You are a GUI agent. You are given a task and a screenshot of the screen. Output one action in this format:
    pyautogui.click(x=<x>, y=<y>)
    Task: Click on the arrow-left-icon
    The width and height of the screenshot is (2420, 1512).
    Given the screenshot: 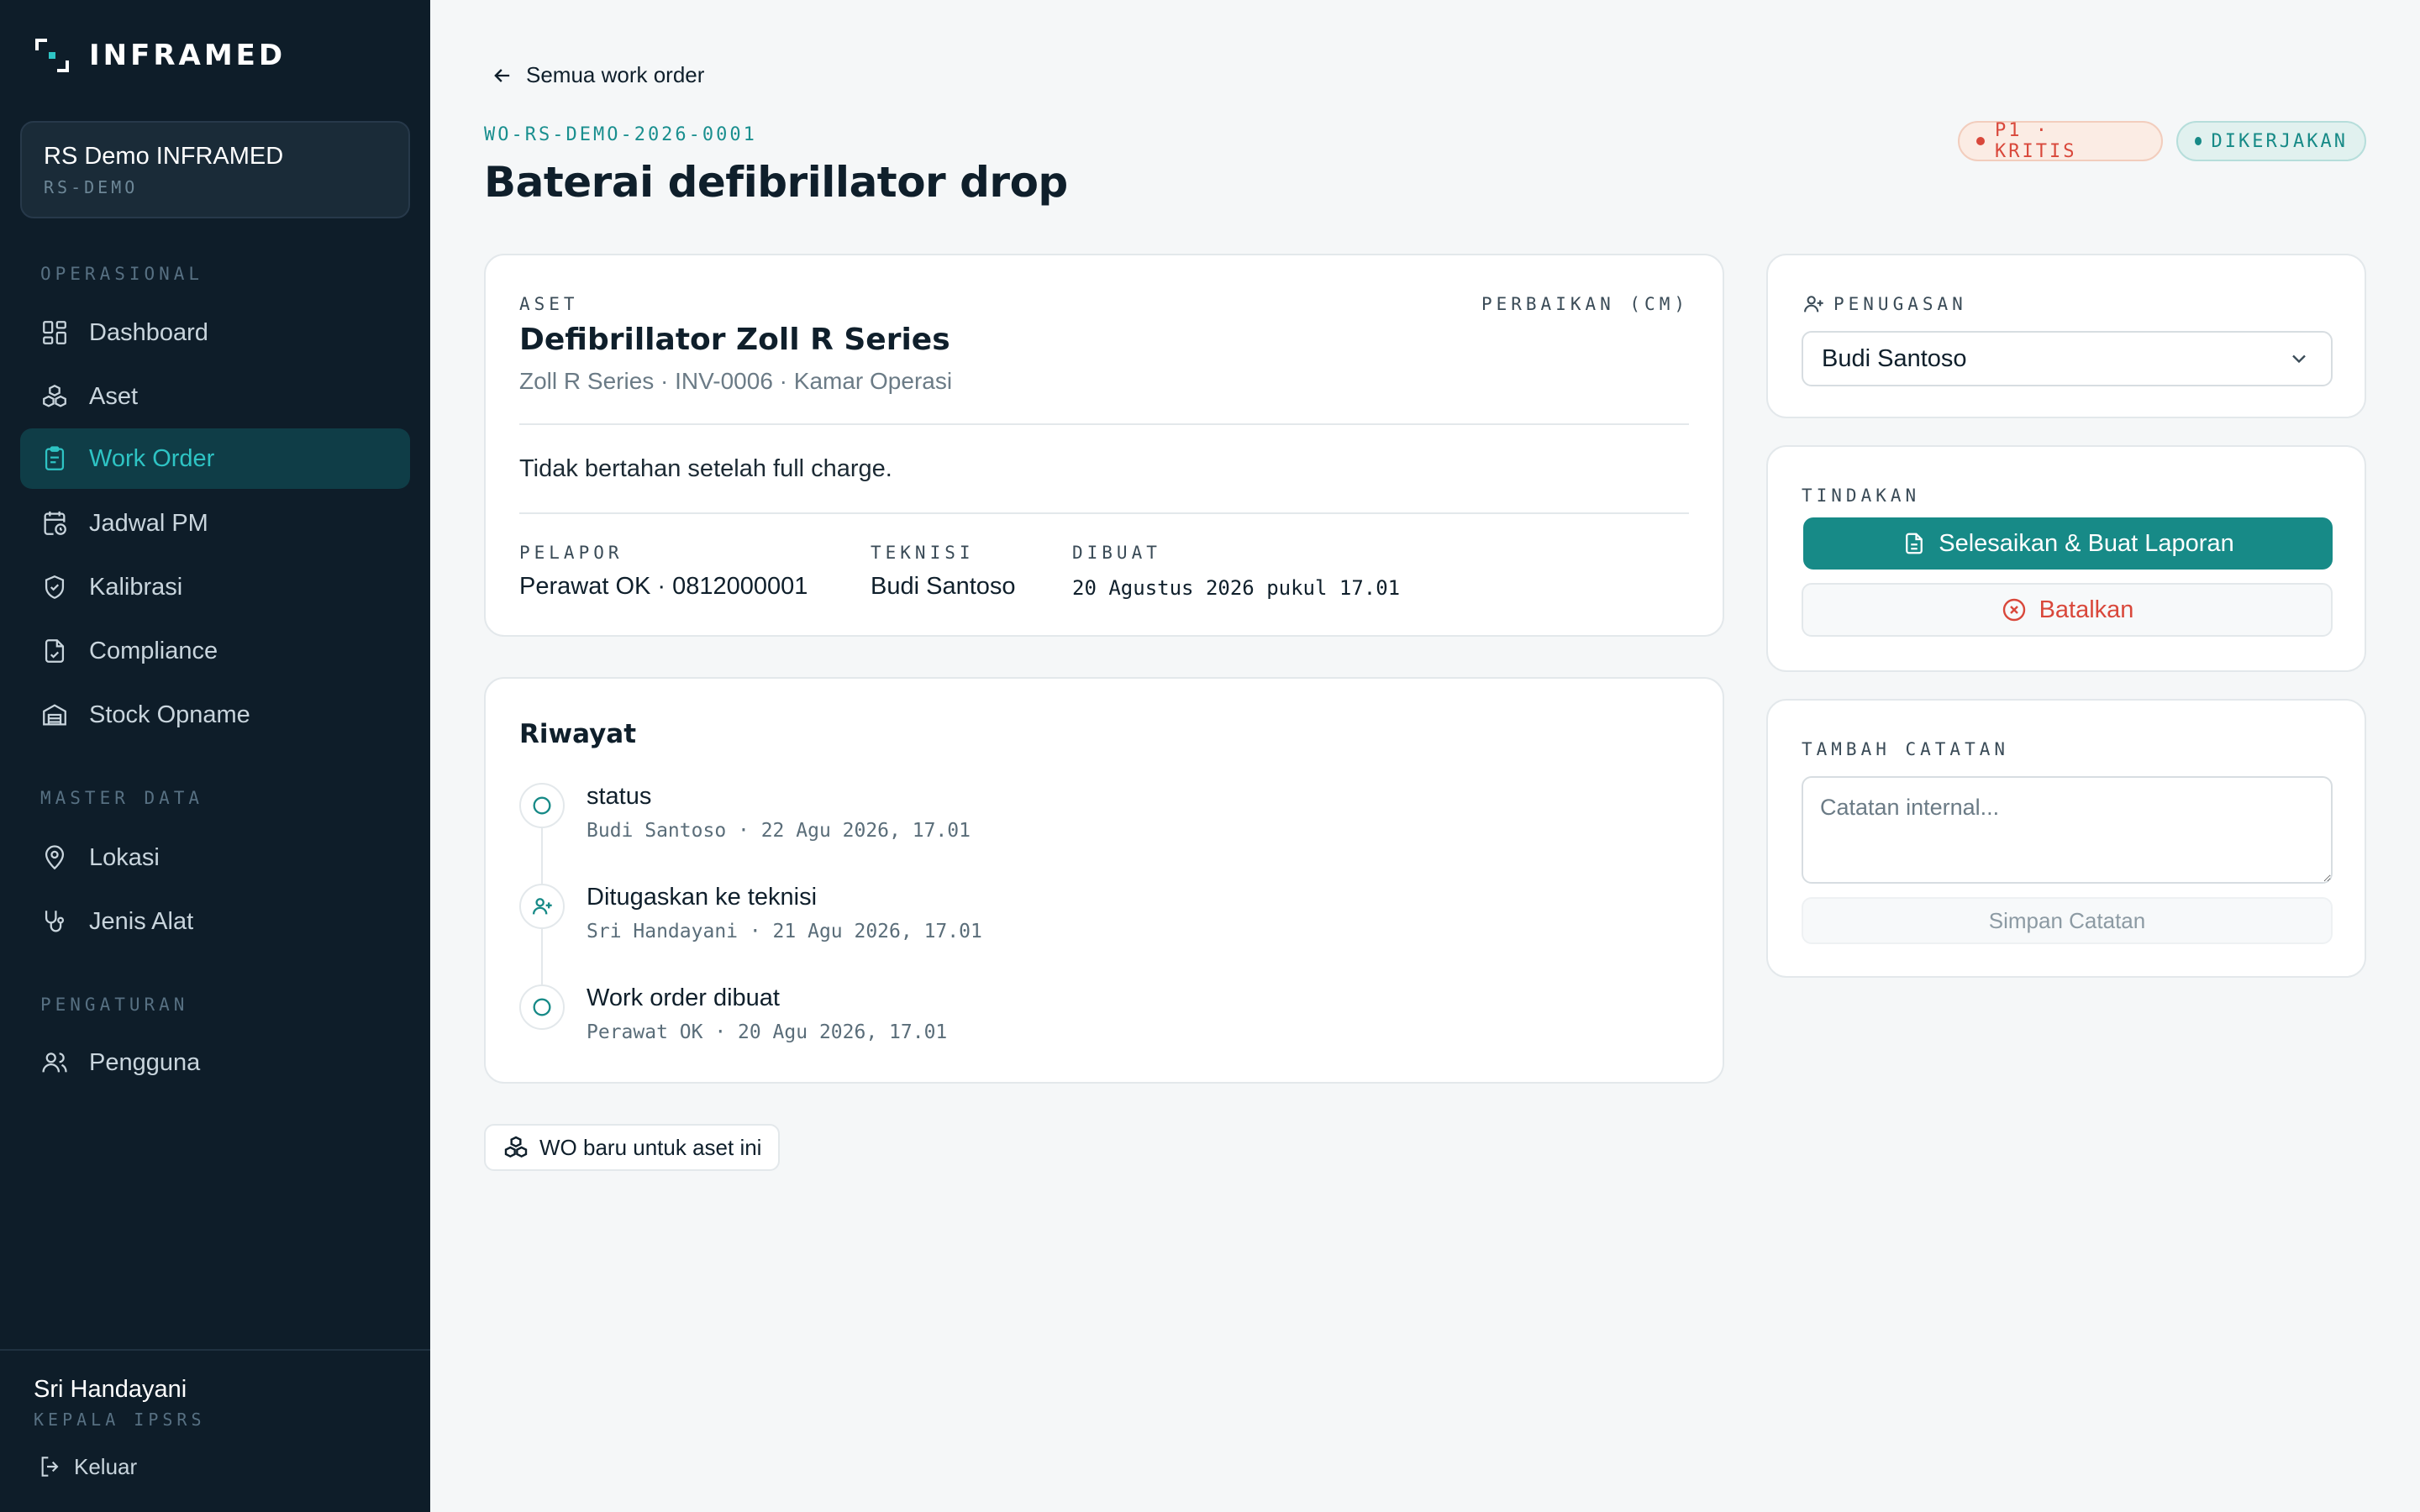 What is the action you would take?
    pyautogui.click(x=502, y=75)
    